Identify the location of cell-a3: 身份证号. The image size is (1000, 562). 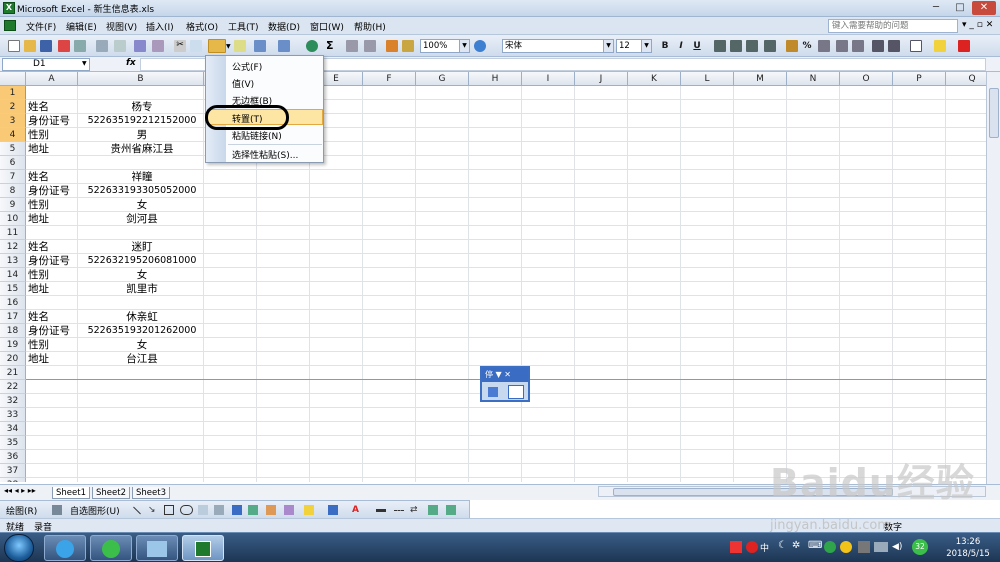
(49, 121).